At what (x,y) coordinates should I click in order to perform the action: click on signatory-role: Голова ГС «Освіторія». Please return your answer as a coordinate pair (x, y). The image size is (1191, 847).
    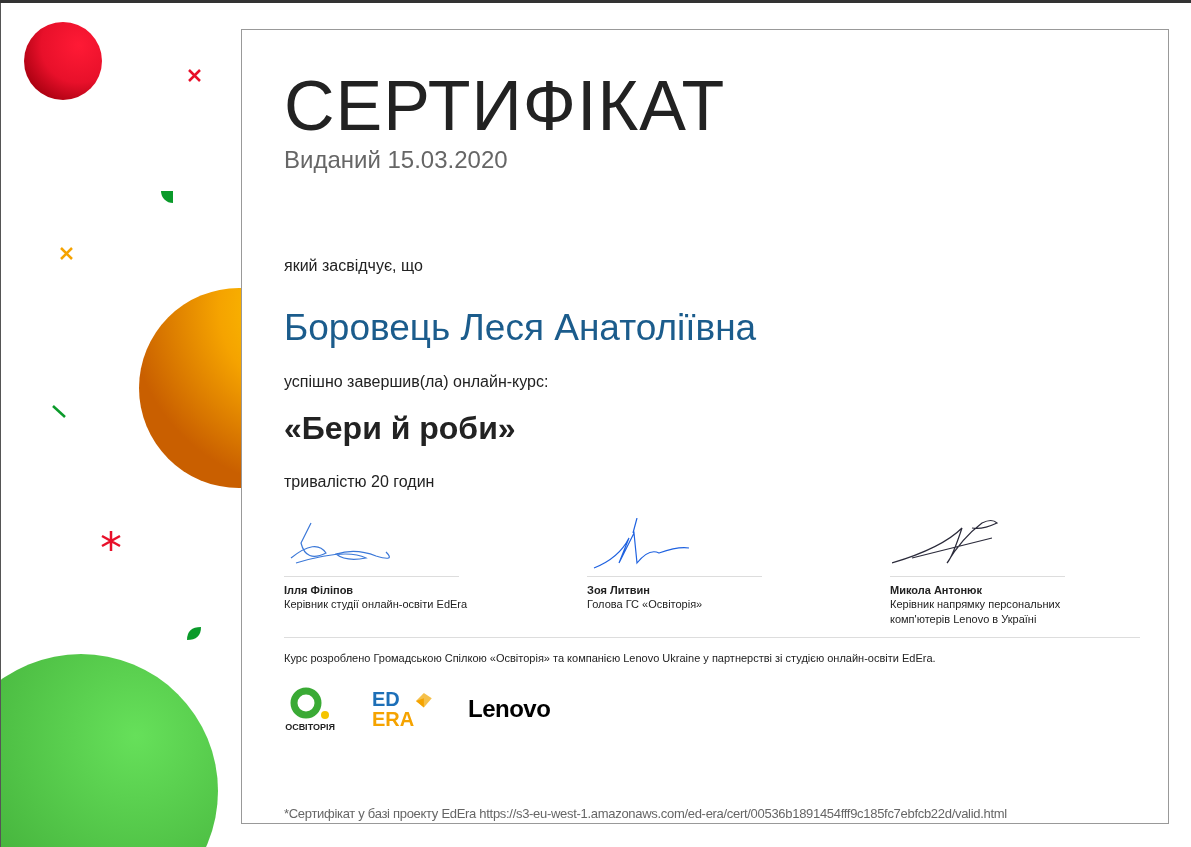
    Looking at the image, I should click on (645, 604).